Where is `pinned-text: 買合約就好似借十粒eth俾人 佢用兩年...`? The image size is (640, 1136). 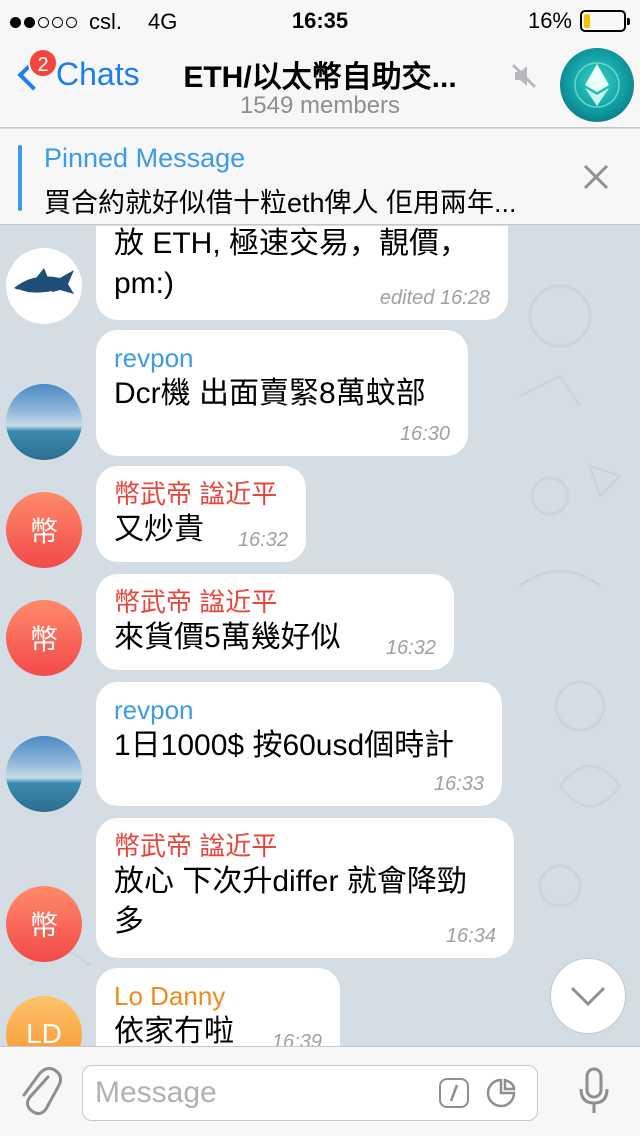 pinned-text: 買合約就好似借十粒eth俾人 佢用兩年... is located at coordinates (280, 203).